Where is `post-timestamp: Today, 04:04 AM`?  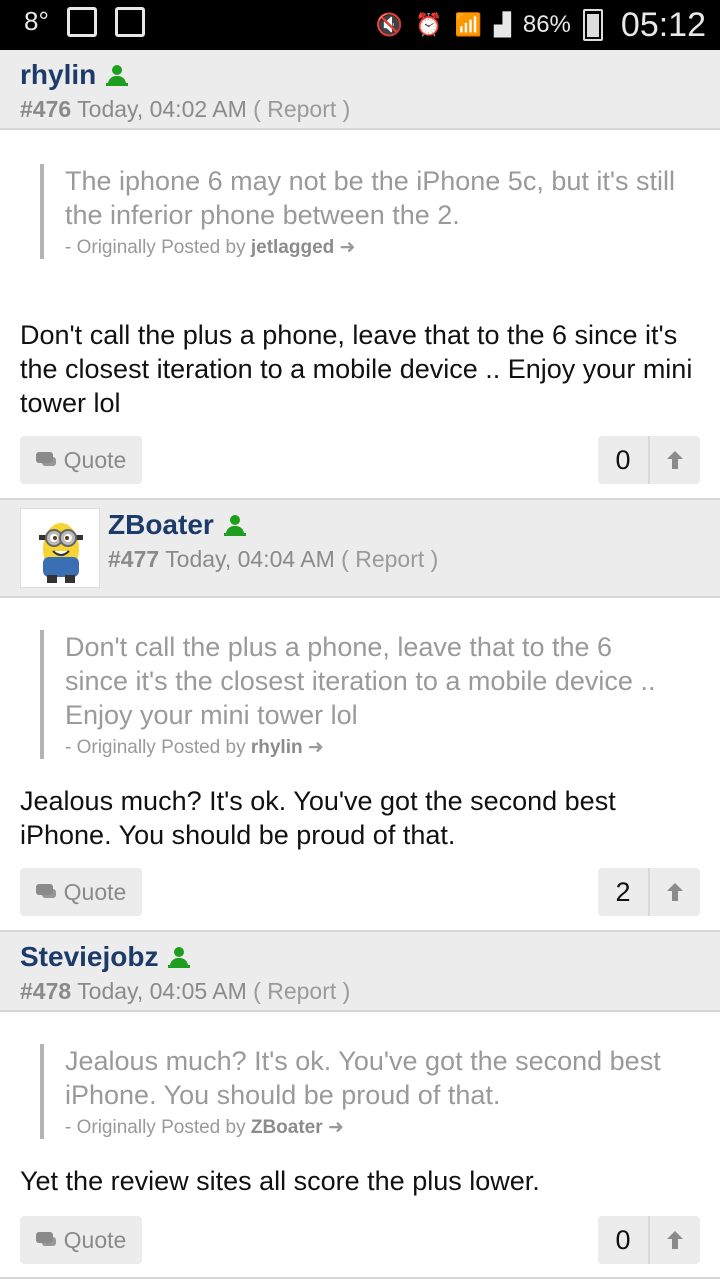 post-timestamp: Today, 04:04 AM is located at coordinates (250, 559).